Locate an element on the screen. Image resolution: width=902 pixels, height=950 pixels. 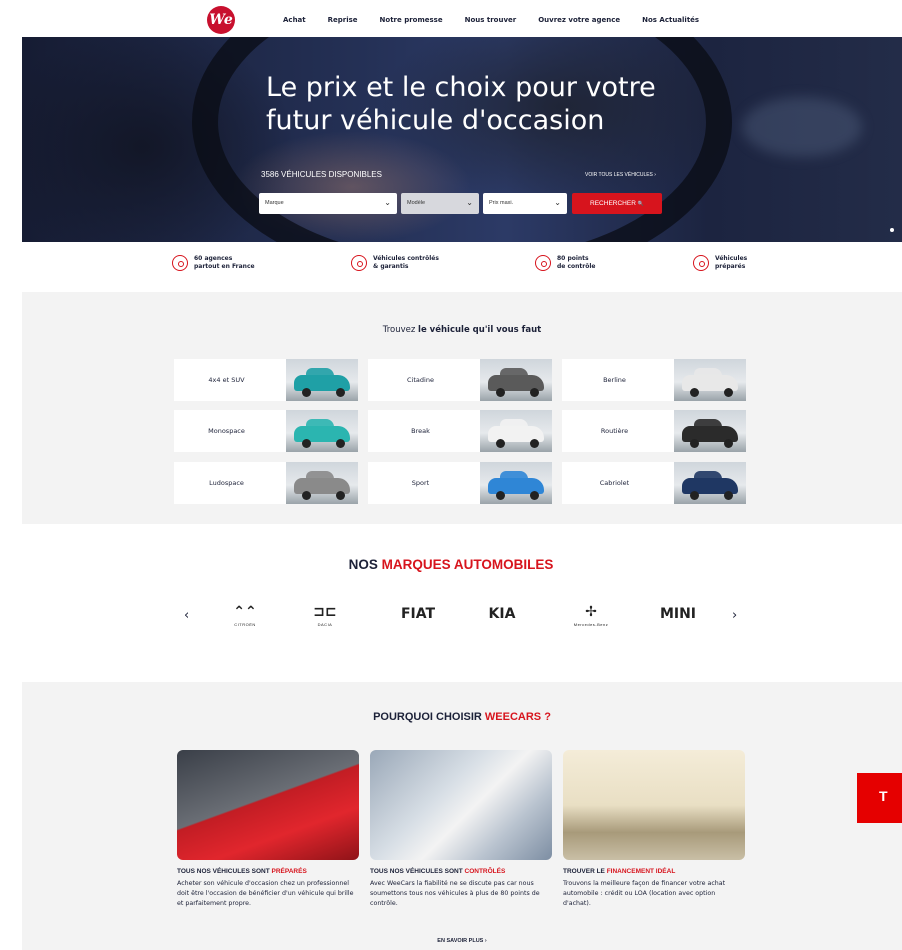
category-label: Berline is located at coordinates (614, 380).